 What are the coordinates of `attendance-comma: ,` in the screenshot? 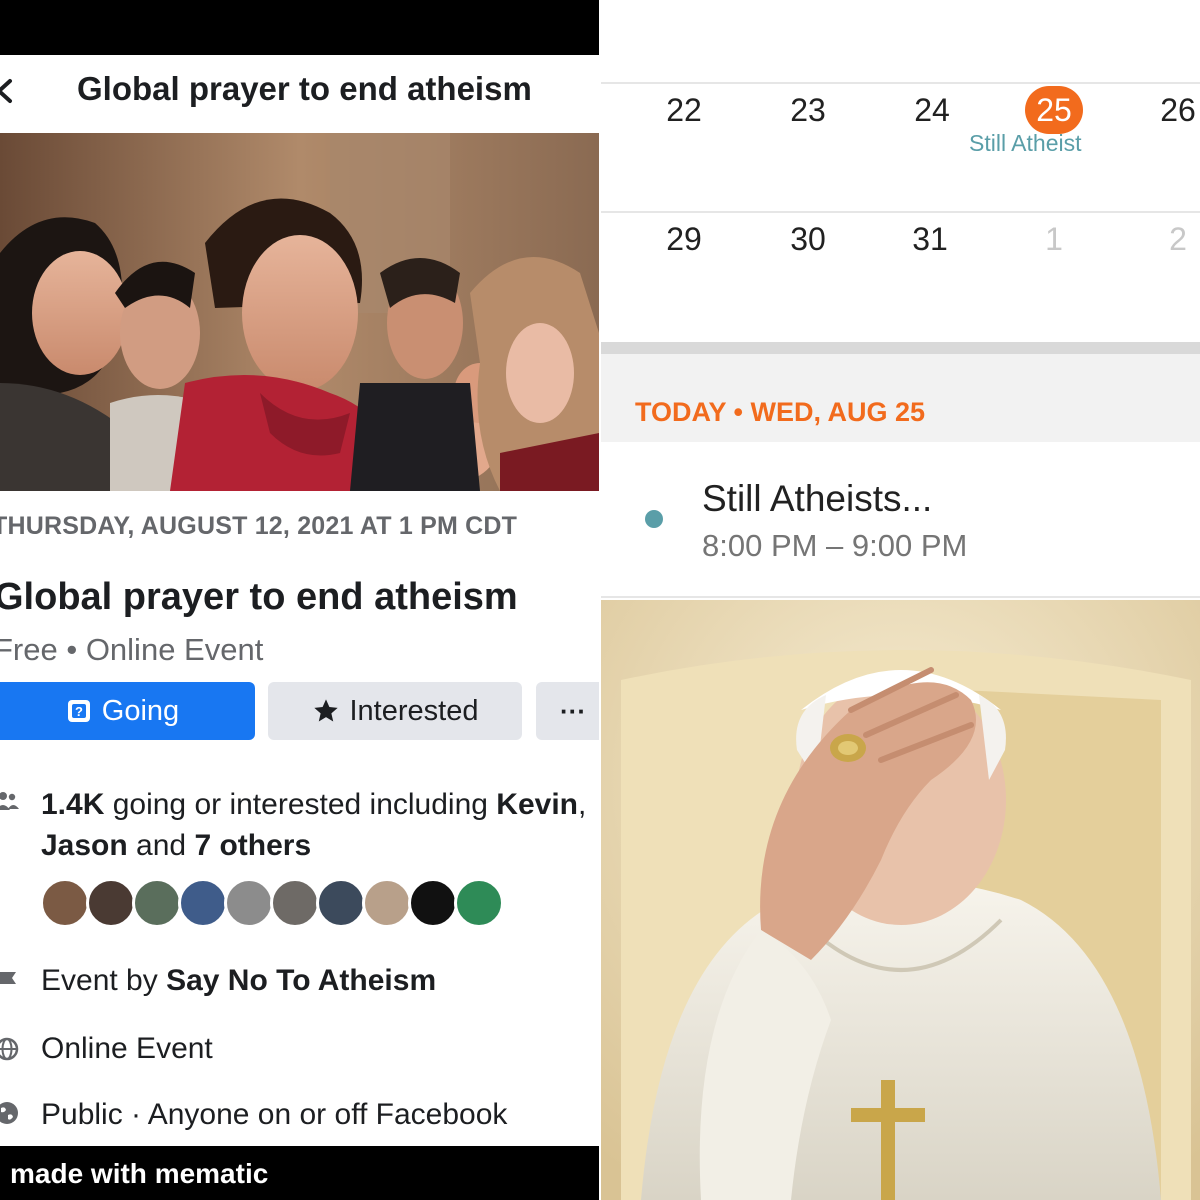 It's located at (582, 804).